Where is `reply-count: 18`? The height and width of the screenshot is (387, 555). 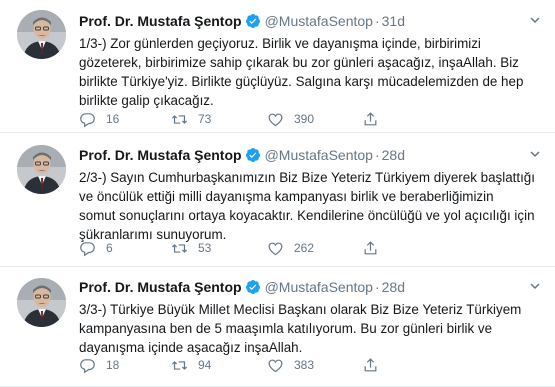 reply-count: 18 is located at coordinates (113, 365).